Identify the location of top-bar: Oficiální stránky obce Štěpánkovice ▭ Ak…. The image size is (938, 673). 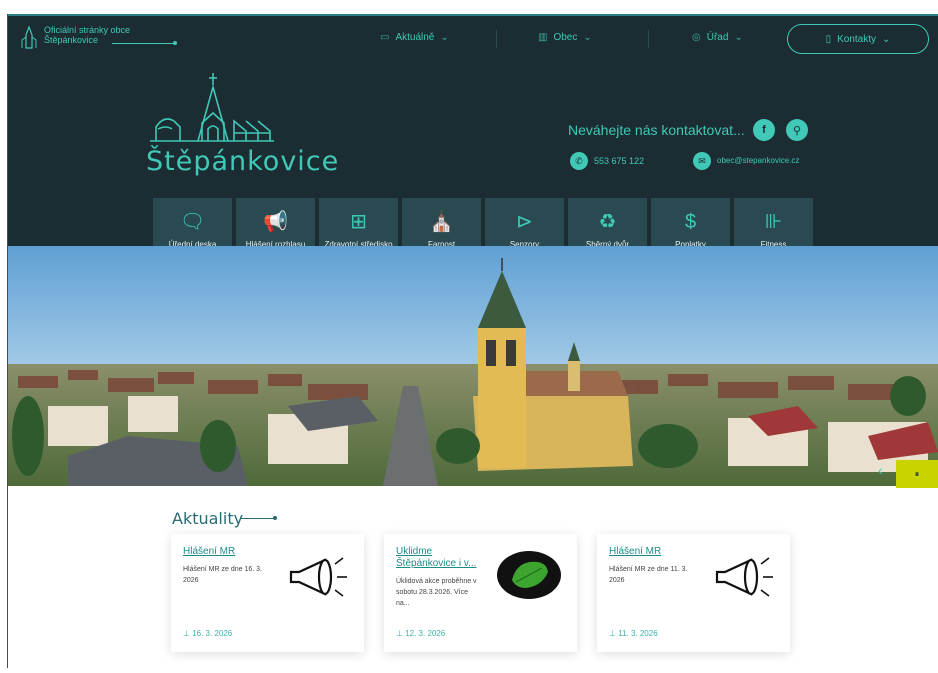
(473, 41).